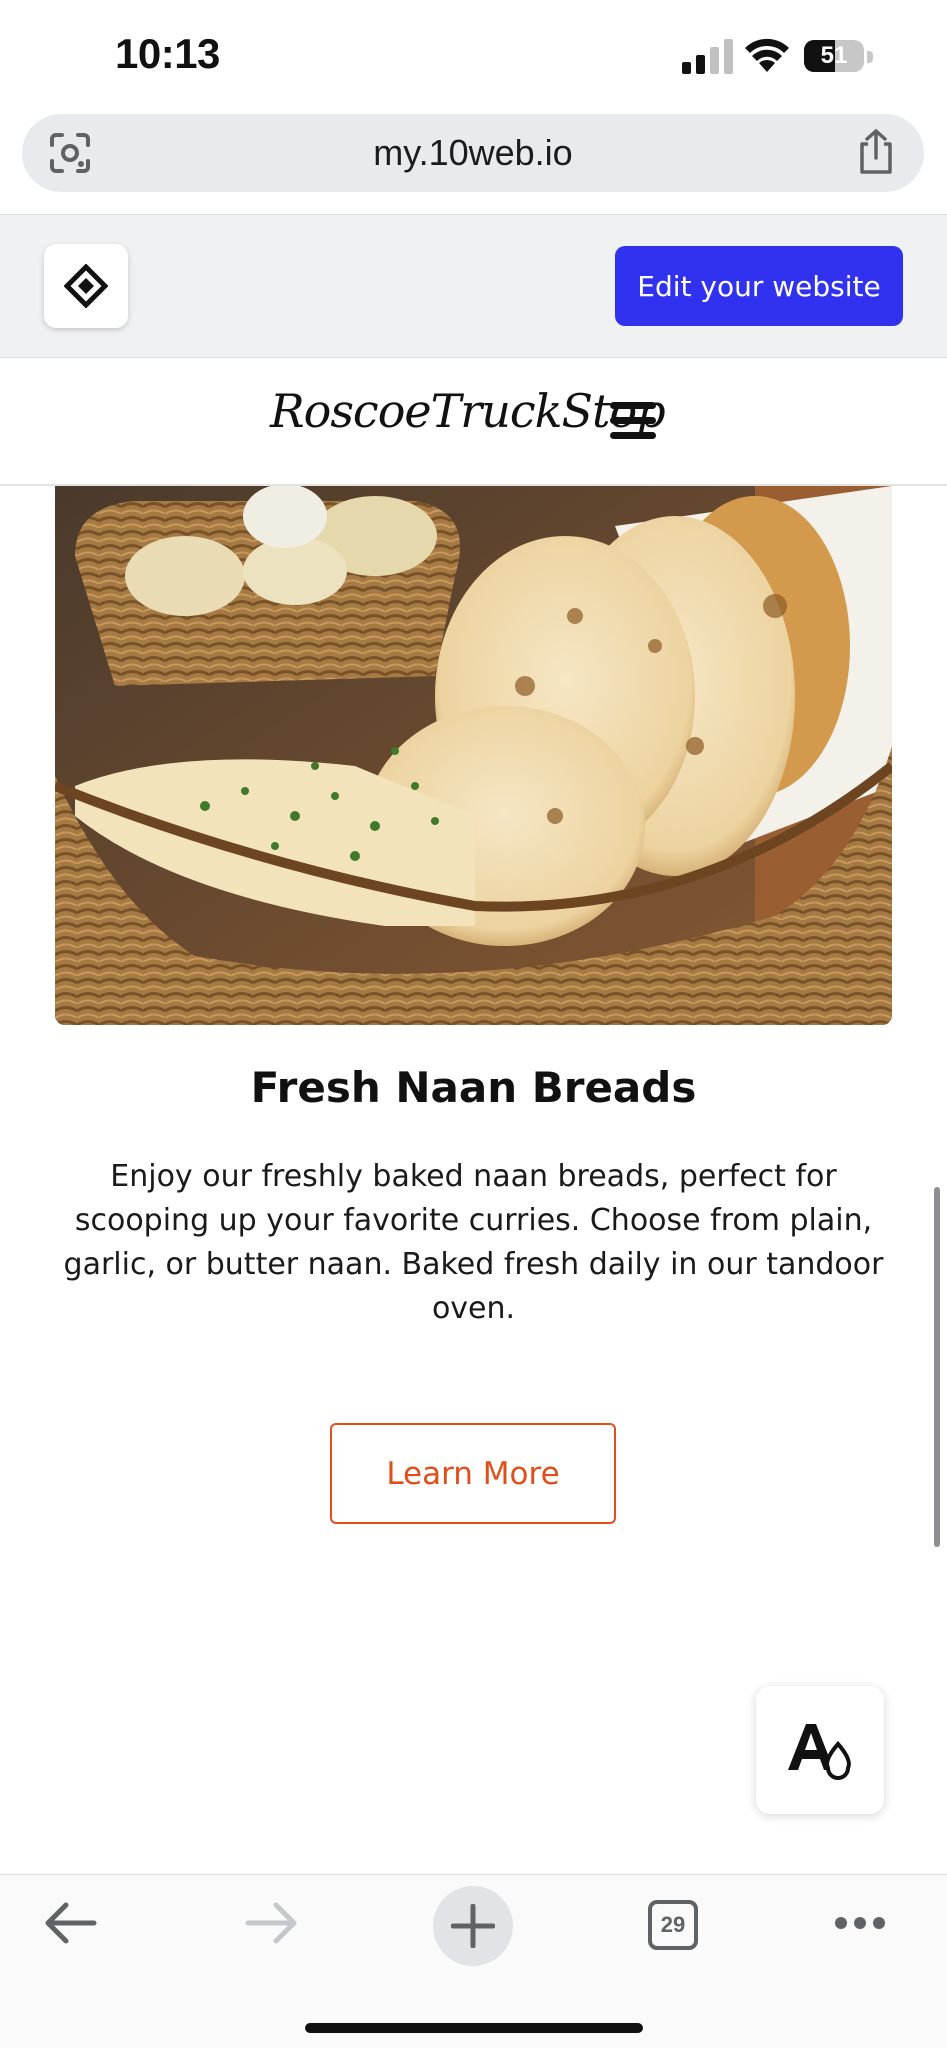 The width and height of the screenshot is (947, 2048). I want to click on tenweb-editor-bar: Edit your website, so click(473, 286).